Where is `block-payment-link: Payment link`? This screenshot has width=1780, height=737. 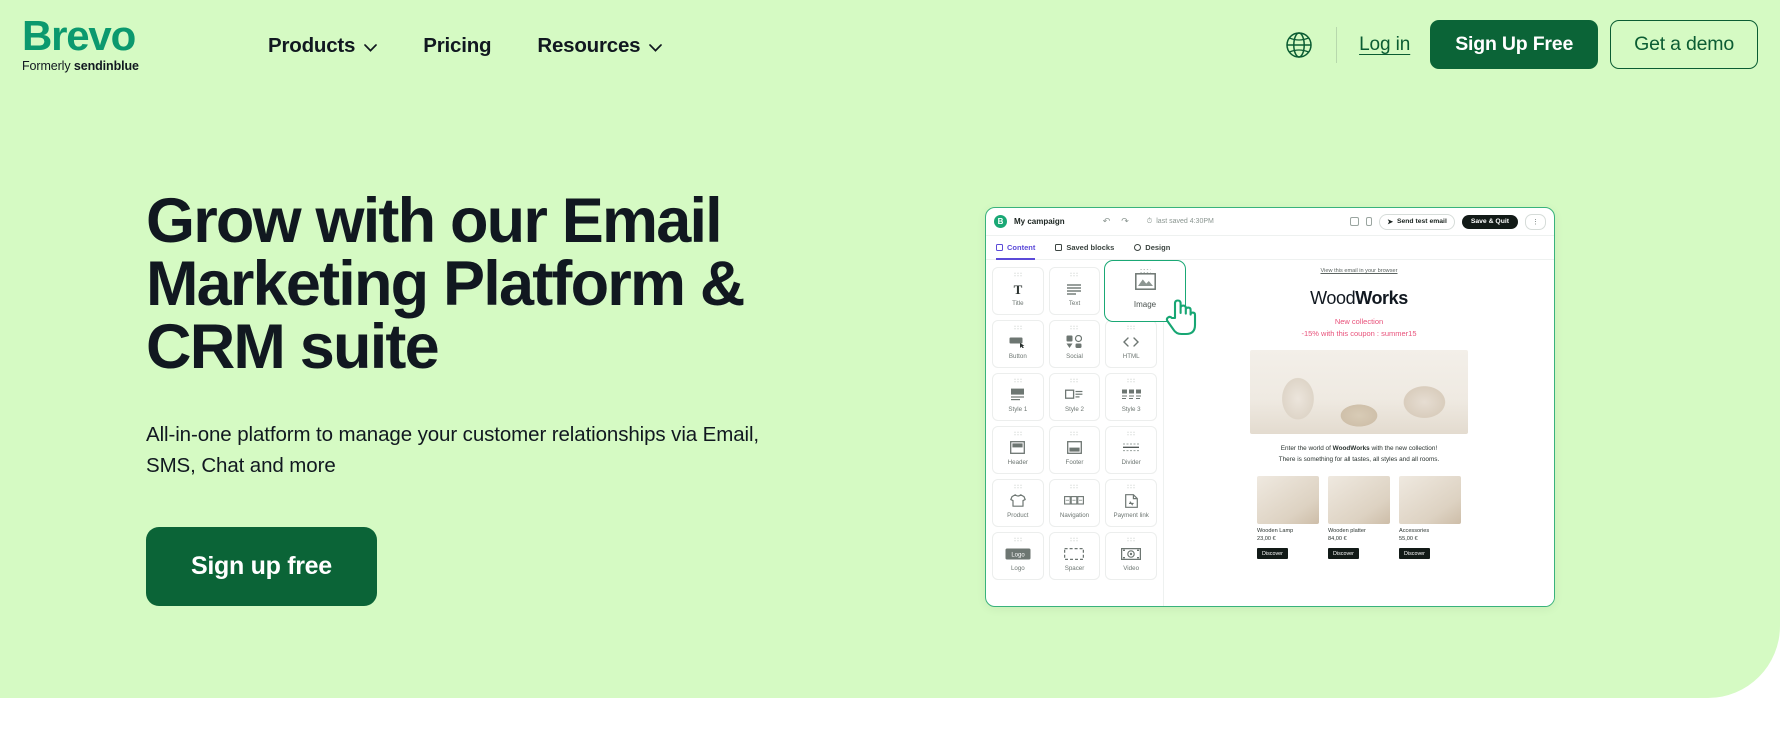
block-payment-link: Payment link is located at coordinates (1131, 503).